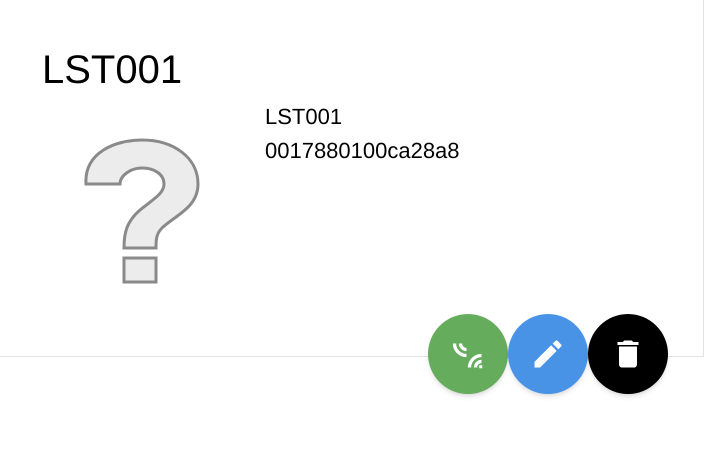 Image resolution: width=716 pixels, height=454 pixels. What do you see at coordinates (112, 70) in the screenshot?
I see `card-title: LST001` at bounding box center [112, 70].